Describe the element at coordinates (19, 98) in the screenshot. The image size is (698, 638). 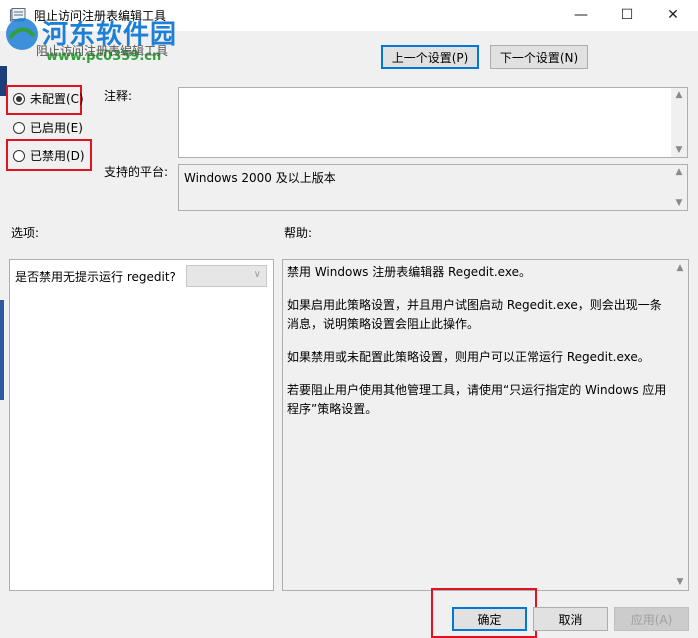
I see `radio-selected-icon` at that location.